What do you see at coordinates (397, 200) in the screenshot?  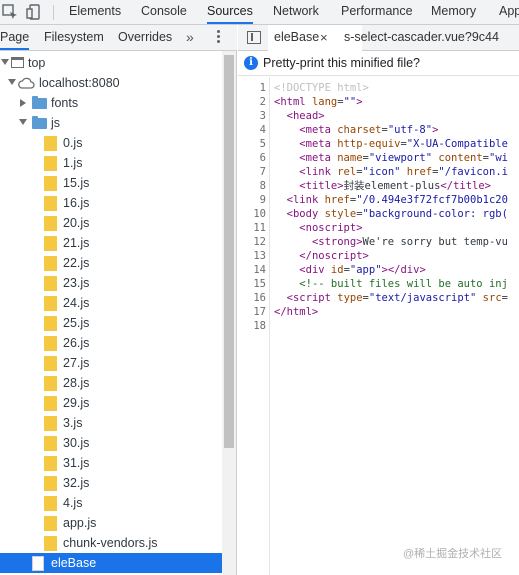 I see `code-line: <link href="/0.494e3f72fcf7b00b1c20` at bounding box center [397, 200].